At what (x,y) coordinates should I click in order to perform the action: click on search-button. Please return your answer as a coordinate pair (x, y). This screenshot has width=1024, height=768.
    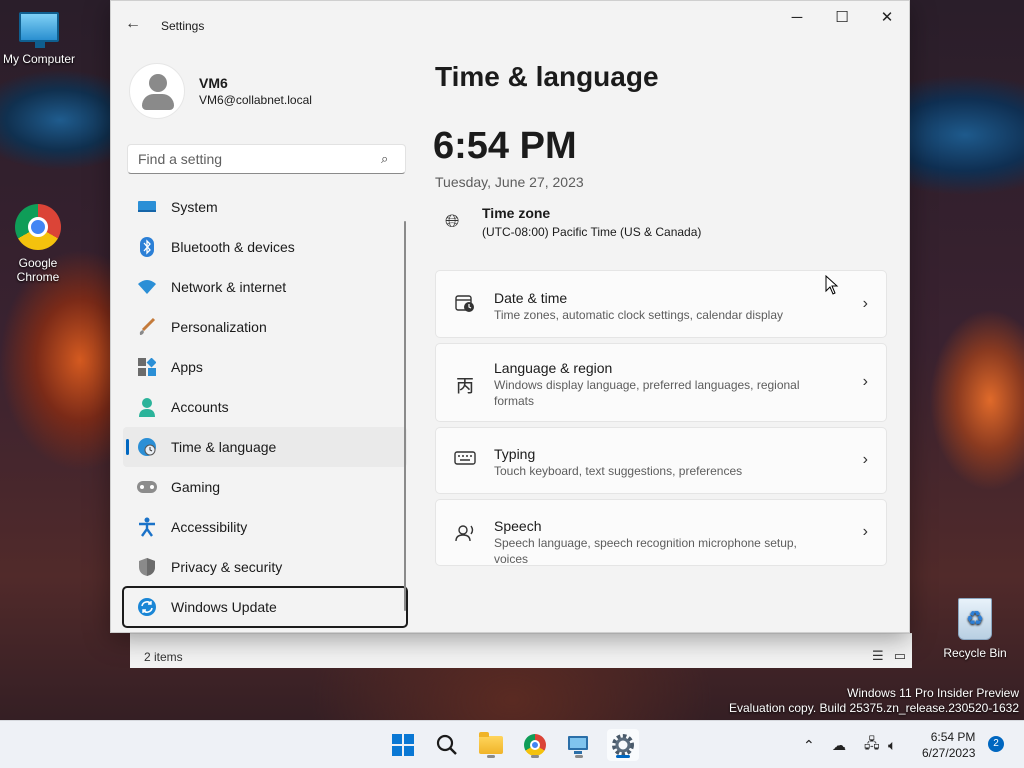
    Looking at the image, I should click on (447, 745).